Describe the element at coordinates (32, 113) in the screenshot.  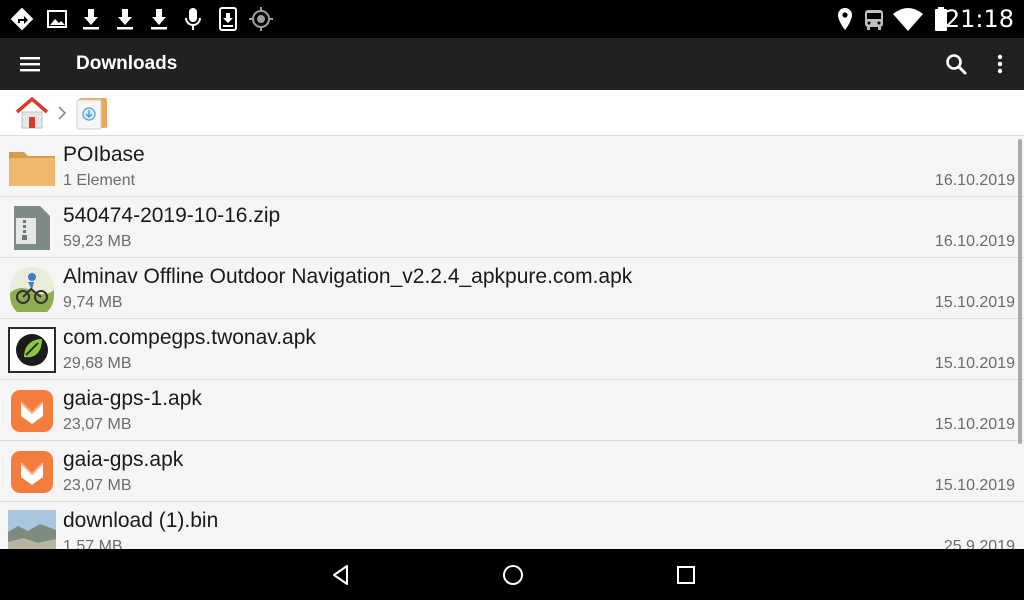
I see `home-icon` at that location.